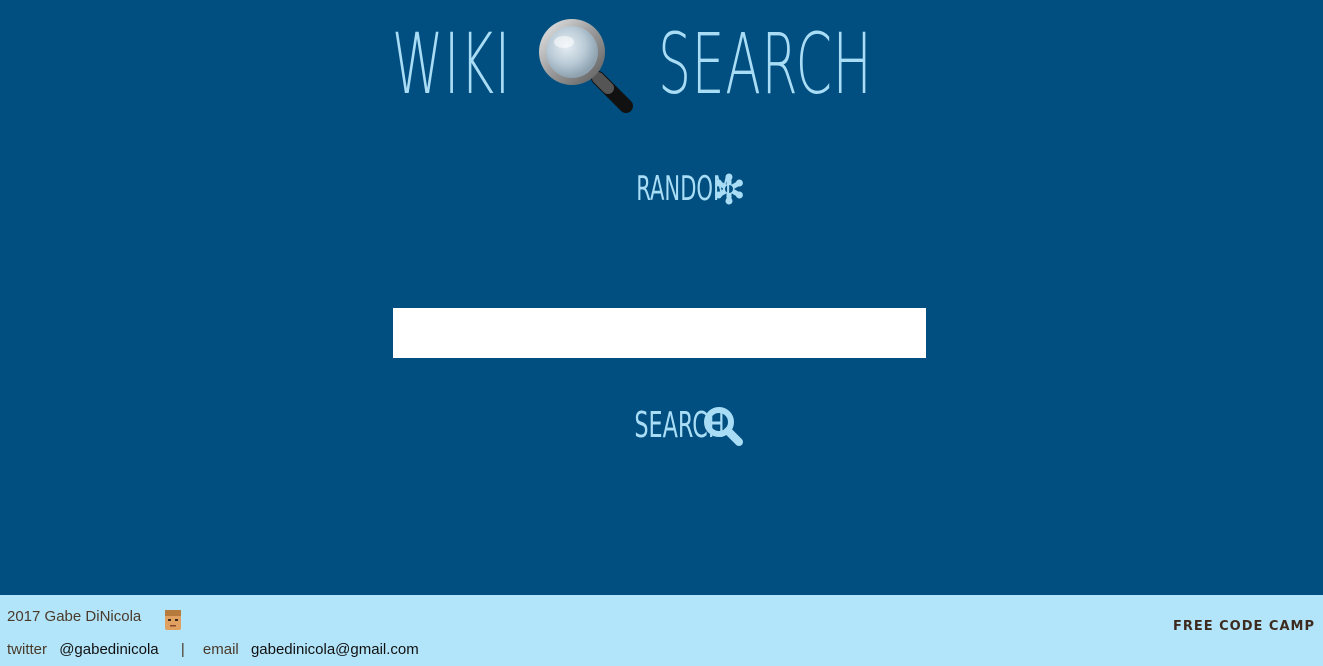 The height and width of the screenshot is (666, 1323). I want to click on search-button: SEARCH, so click(661, 425).